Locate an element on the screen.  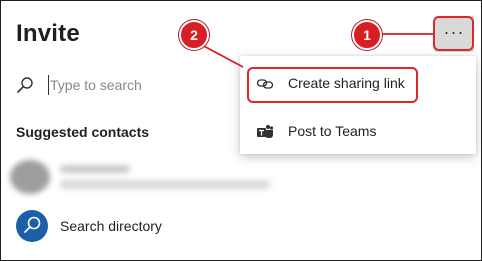
directory-search-icon is located at coordinates (32, 226).